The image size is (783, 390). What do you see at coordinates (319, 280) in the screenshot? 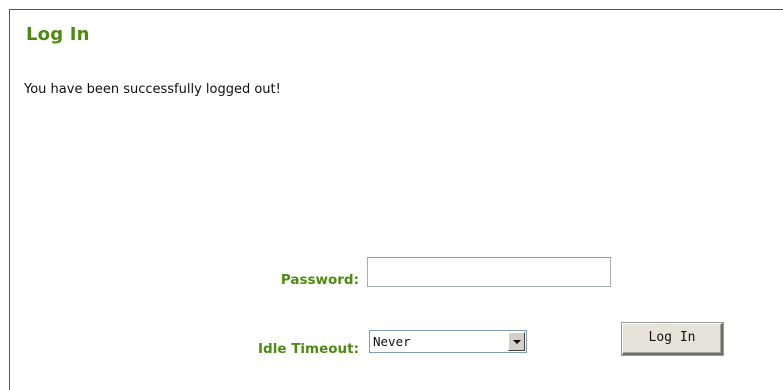
I see `password-label: Password:` at bounding box center [319, 280].